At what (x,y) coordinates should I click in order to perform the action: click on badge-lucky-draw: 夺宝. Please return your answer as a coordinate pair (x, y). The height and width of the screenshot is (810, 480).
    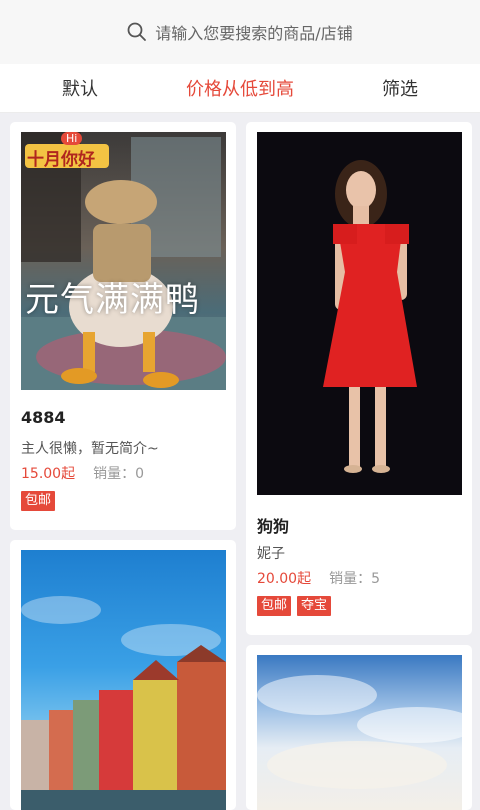
    Looking at the image, I should click on (314, 606).